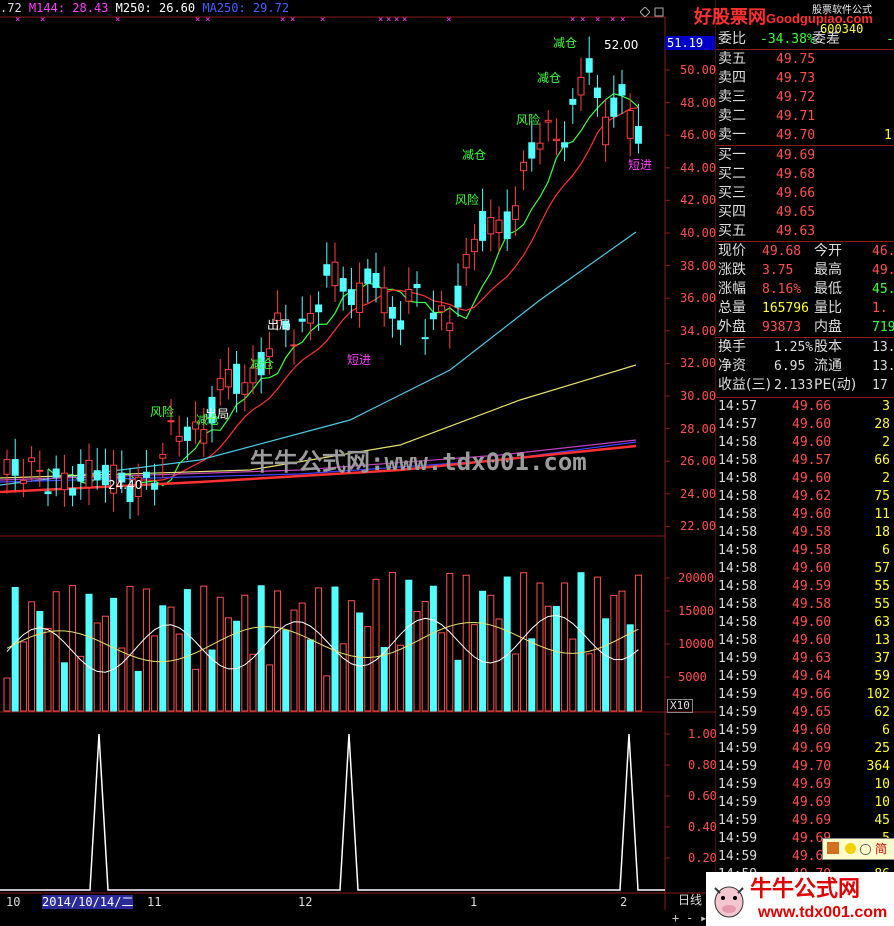  What do you see at coordinates (805, 97) in the screenshot?
I see `sells-row: 卖三 49.72` at bounding box center [805, 97].